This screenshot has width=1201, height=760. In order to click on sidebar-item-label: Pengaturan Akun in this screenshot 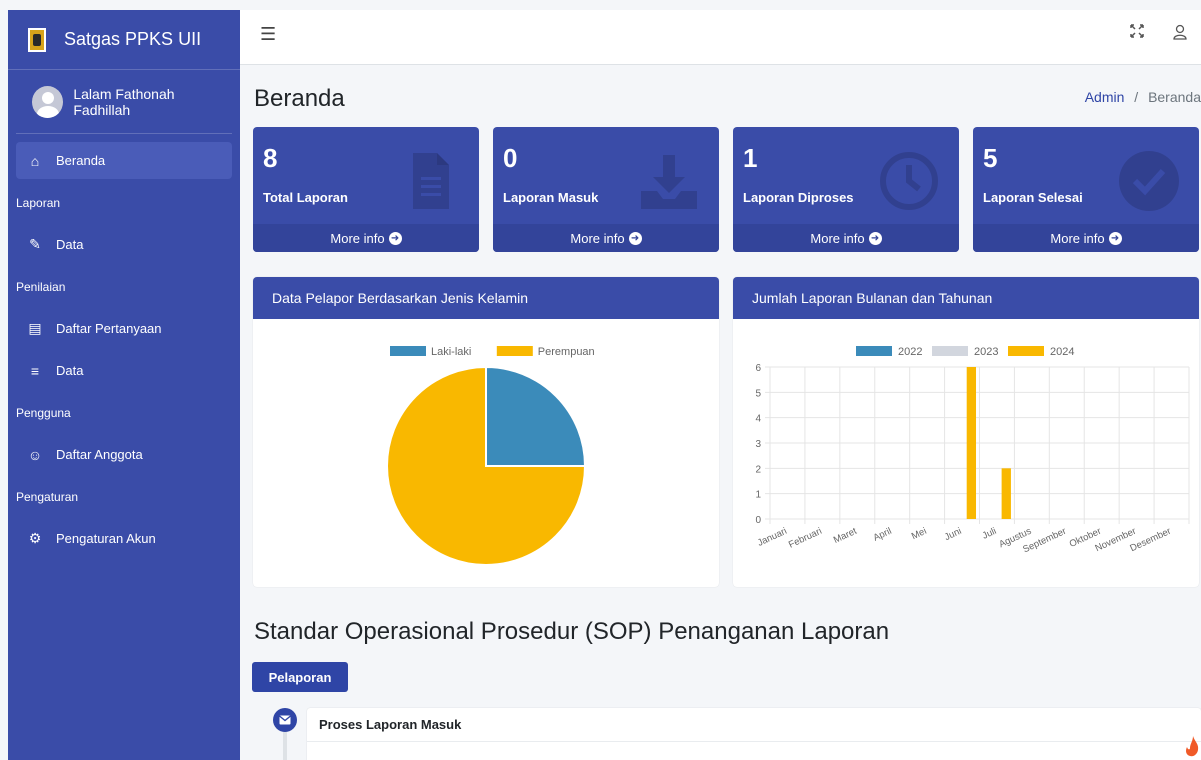, I will do `click(106, 538)`.